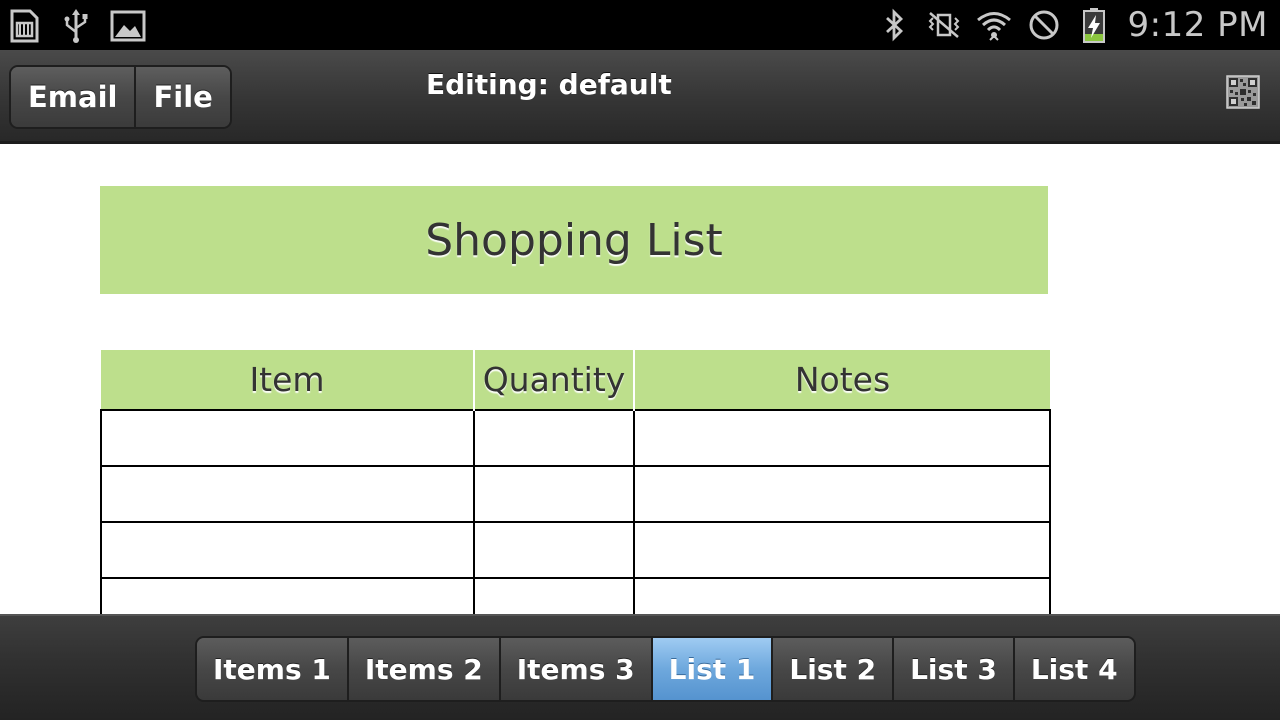  What do you see at coordinates (574, 240) in the screenshot?
I see `list-title: Shopping List` at bounding box center [574, 240].